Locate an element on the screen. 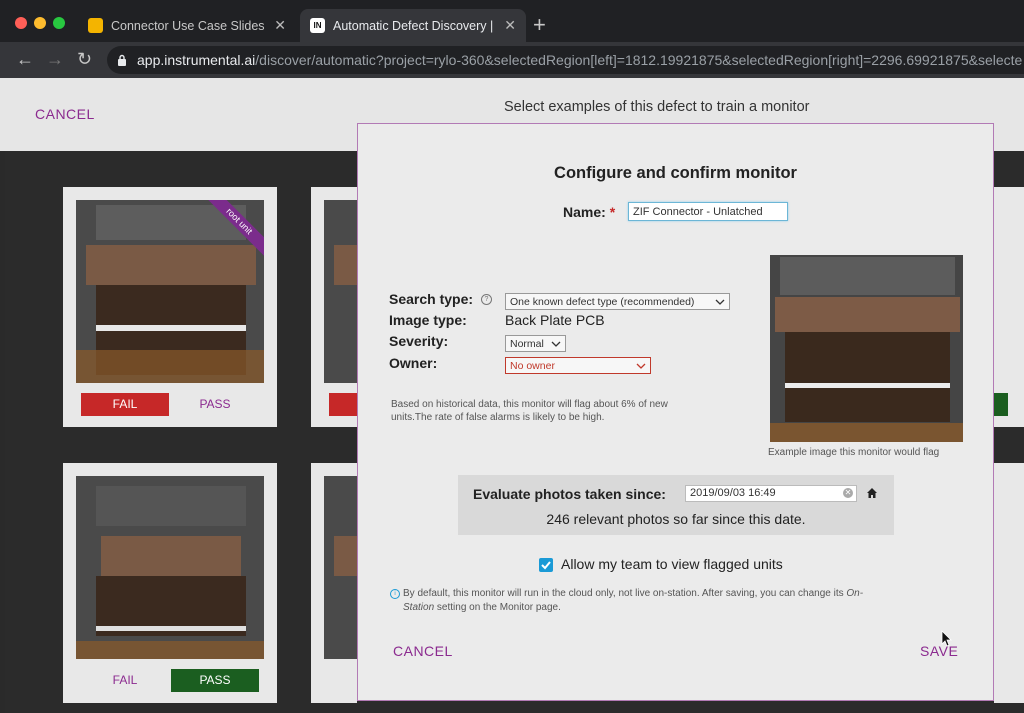  search-type-label: Search type: is located at coordinates (431, 299).